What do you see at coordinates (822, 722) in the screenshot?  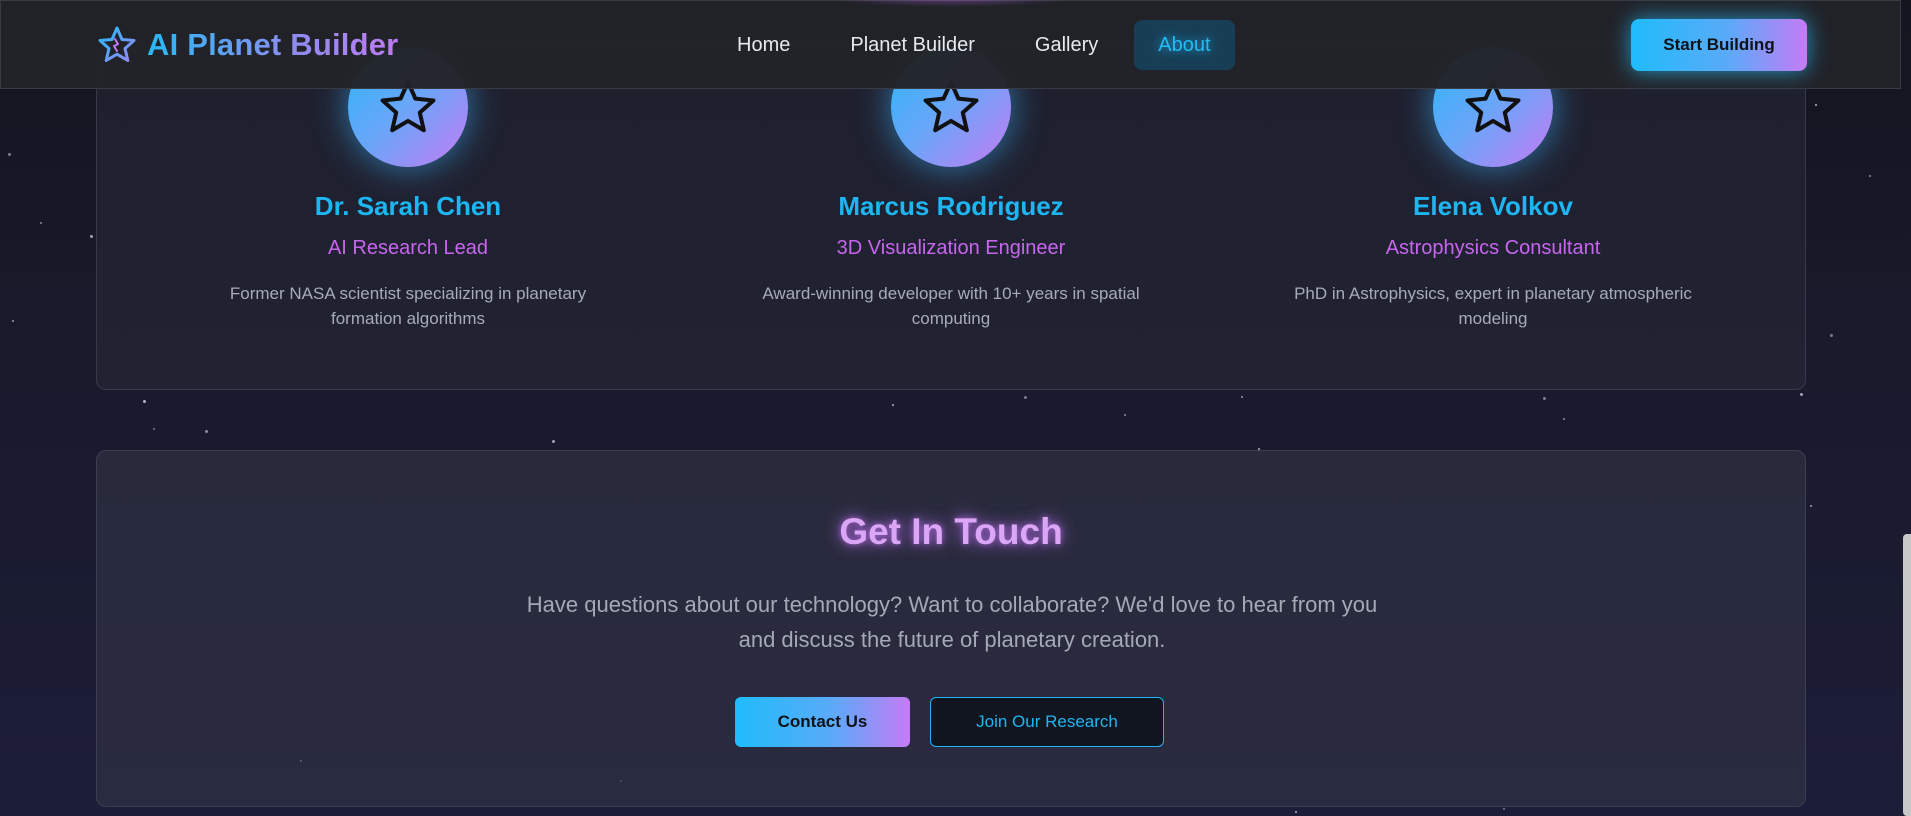 I see `contact-us-button: Contact Us` at bounding box center [822, 722].